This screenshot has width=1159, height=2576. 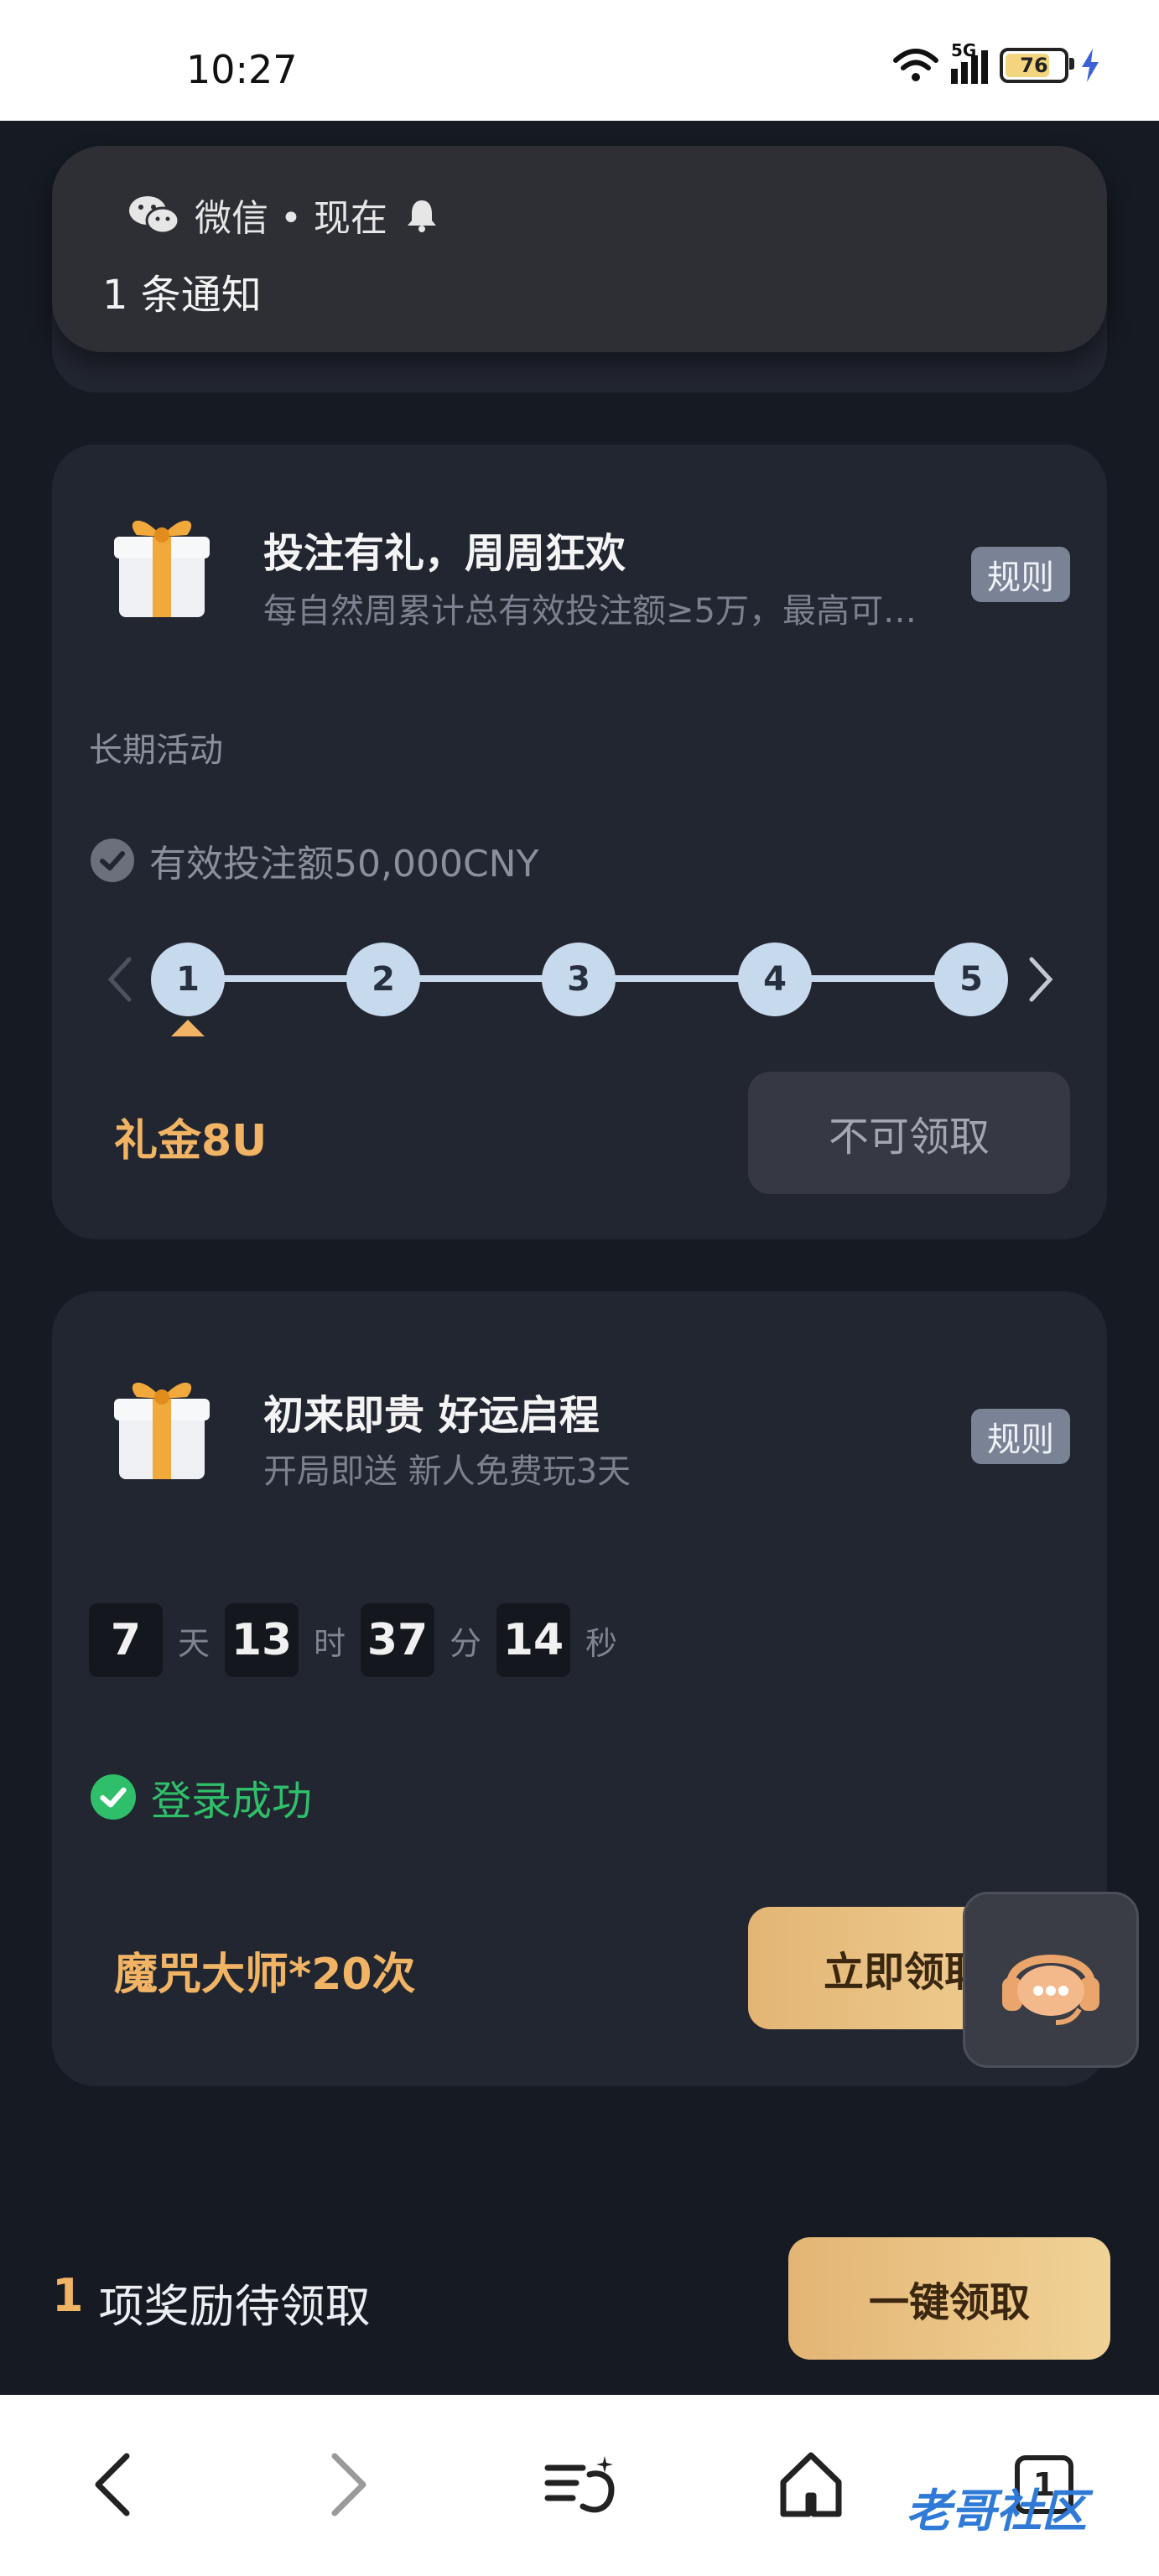 What do you see at coordinates (579, 979) in the screenshot?
I see `step-3: 3` at bounding box center [579, 979].